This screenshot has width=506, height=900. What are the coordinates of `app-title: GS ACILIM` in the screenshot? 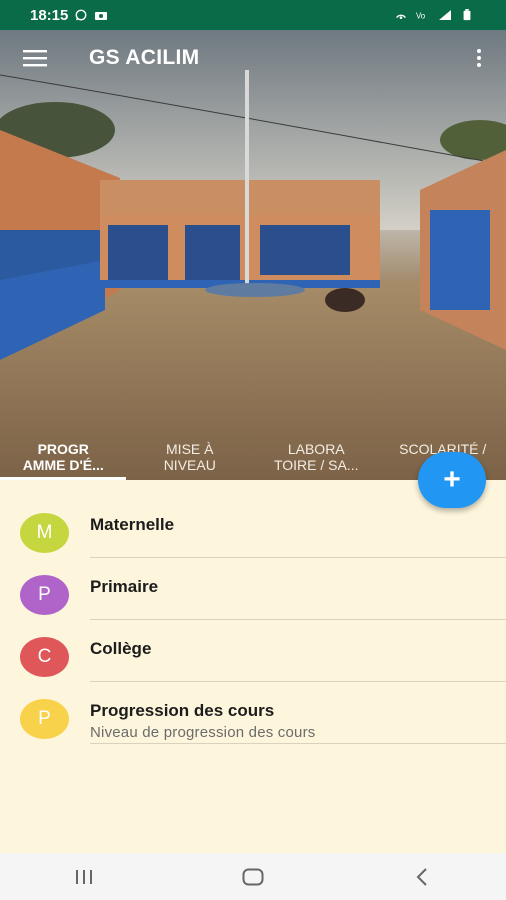 It's located at (144, 57).